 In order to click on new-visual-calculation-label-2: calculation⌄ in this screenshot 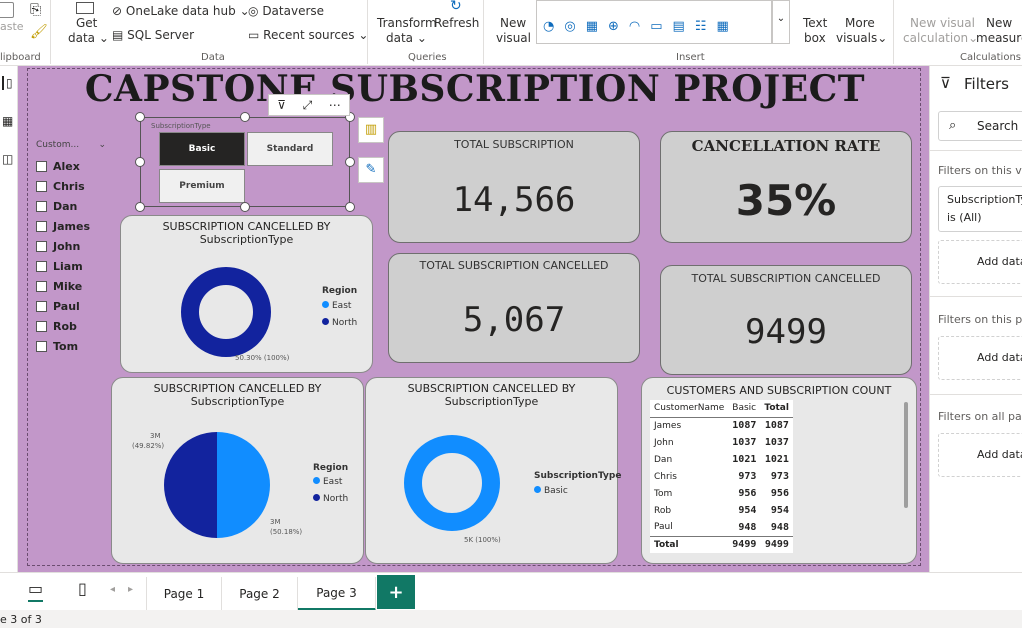, I will do `click(940, 38)`.